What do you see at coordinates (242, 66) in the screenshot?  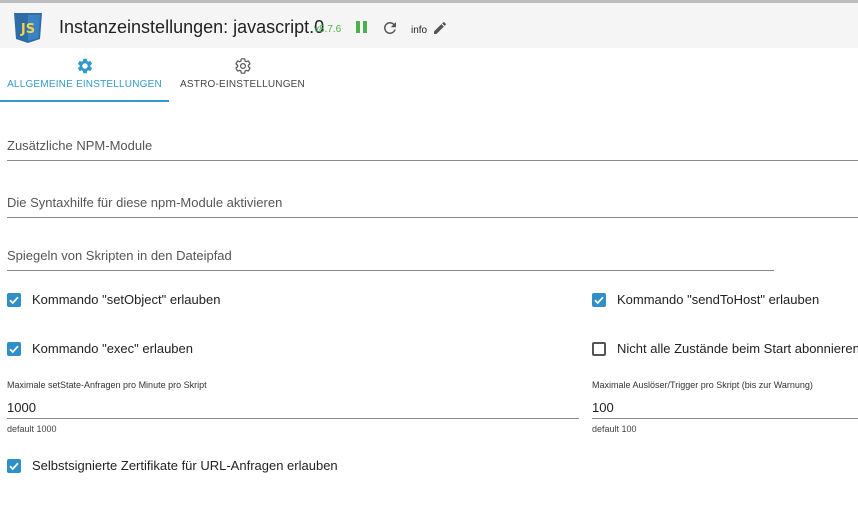 I see `gear-outline-icon` at bounding box center [242, 66].